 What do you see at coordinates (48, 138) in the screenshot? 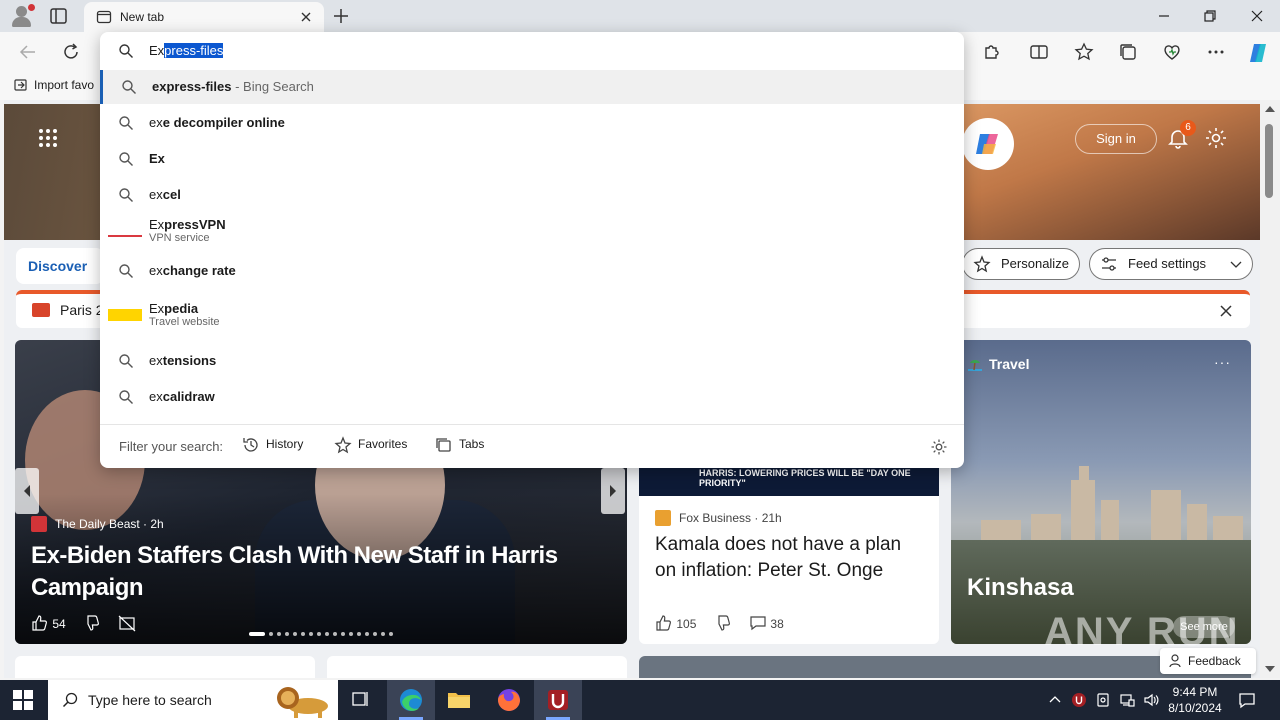
I see `app-launcher-icon` at bounding box center [48, 138].